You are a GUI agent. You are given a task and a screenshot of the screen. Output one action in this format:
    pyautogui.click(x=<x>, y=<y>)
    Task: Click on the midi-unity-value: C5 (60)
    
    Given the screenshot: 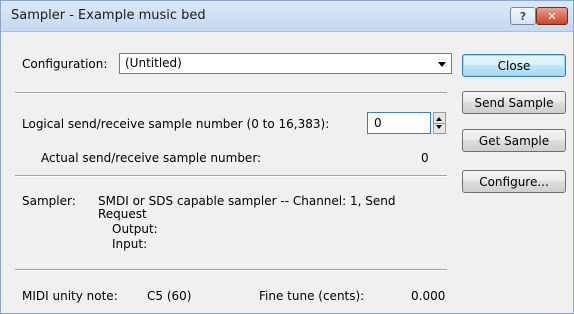 What is the action you would take?
    pyautogui.click(x=169, y=296)
    